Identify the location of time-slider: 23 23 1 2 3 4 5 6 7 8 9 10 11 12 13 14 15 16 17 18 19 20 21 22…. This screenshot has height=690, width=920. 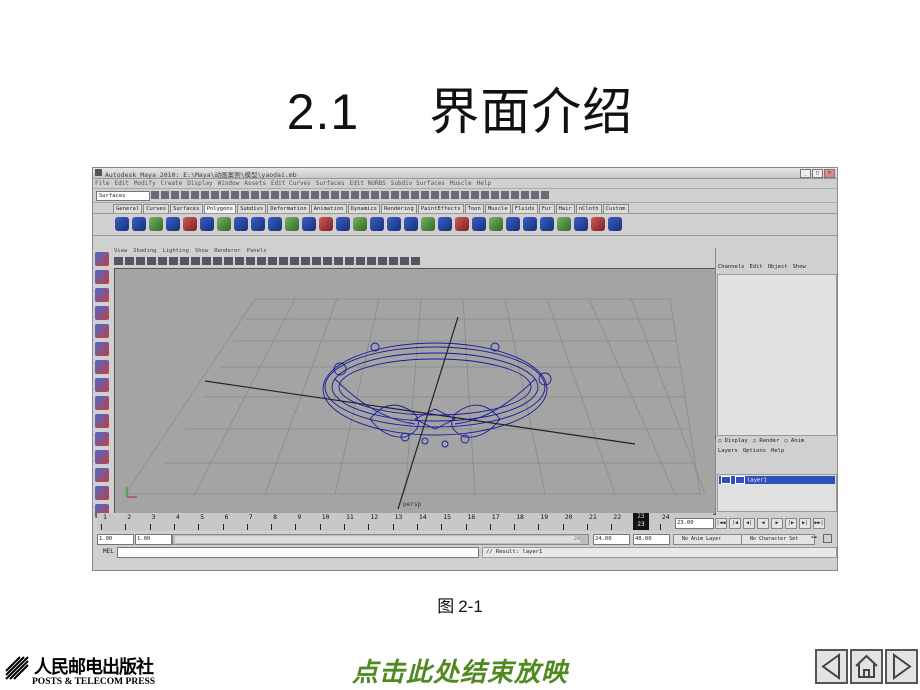
(405, 522).